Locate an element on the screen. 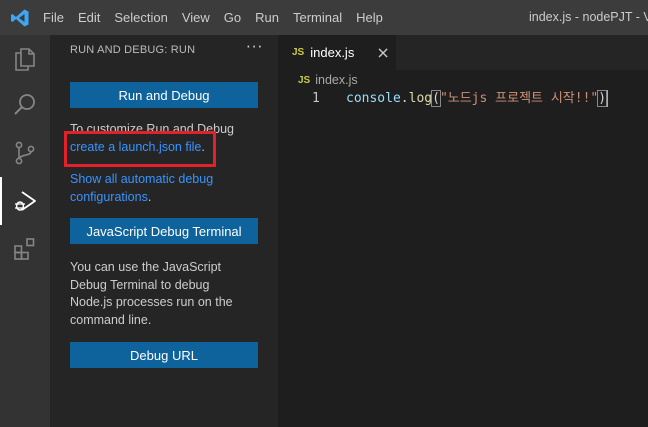 Image resolution: width=648 pixels, height=427 pixels. editor-tabs: JS index.js × is located at coordinates (463, 52).